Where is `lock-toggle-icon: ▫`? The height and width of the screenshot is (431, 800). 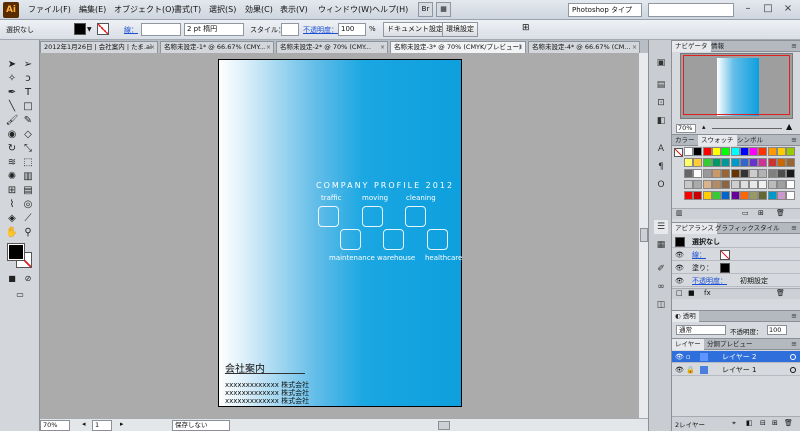 lock-toggle-icon: ▫ is located at coordinates (688, 357).